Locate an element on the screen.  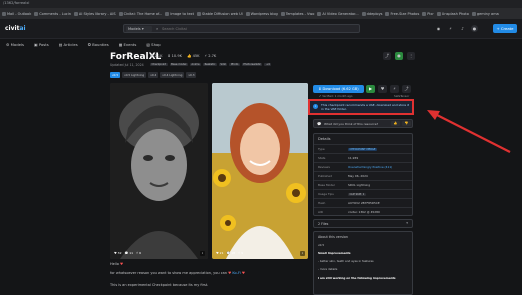
details-value: CHECKPOINT MERGE is located at coordinates (362, 149).